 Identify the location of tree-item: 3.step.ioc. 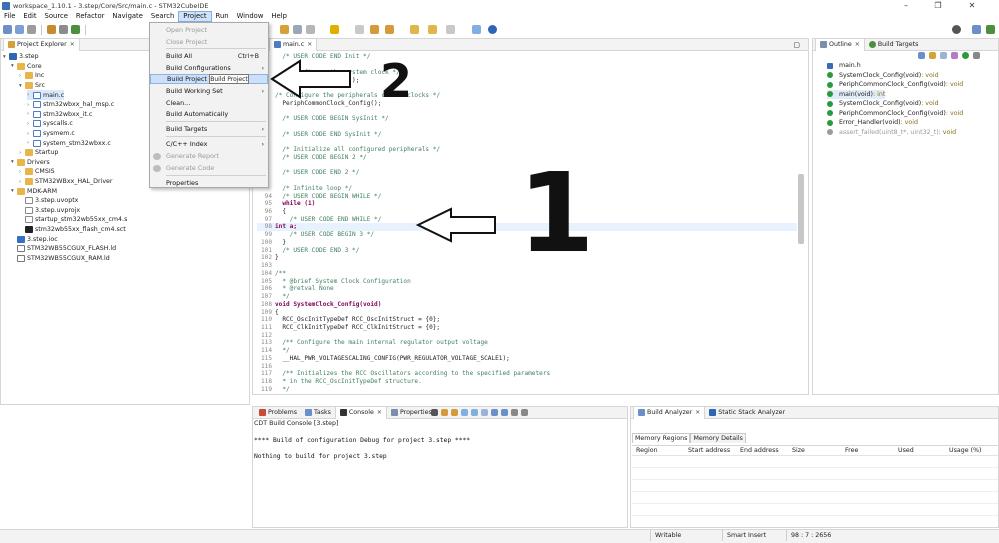
(34, 239).